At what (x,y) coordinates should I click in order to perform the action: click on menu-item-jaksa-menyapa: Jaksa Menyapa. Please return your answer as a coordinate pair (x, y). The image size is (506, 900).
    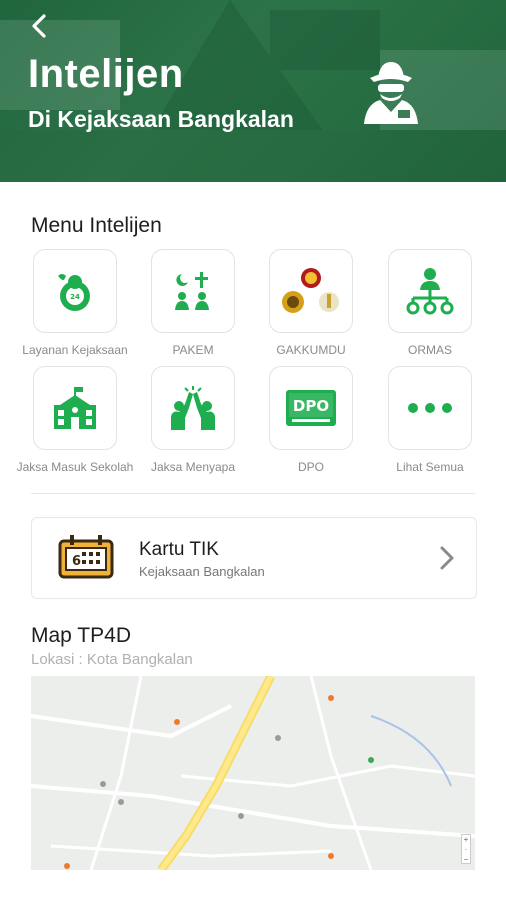
    Looking at the image, I should click on (193, 421).